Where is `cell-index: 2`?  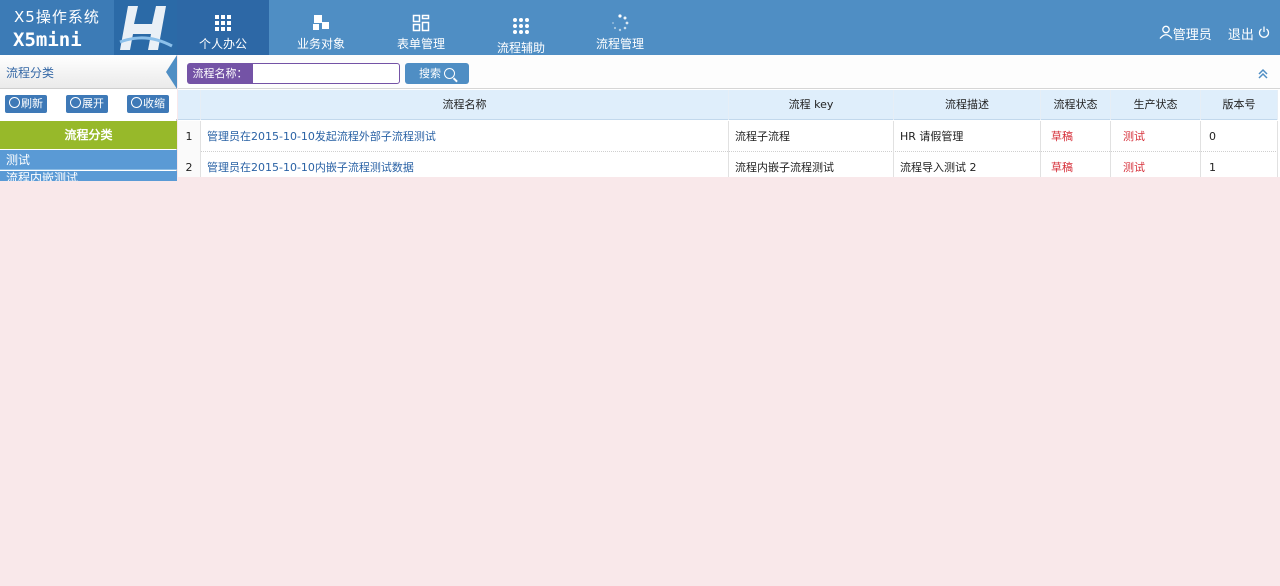
cell-index: 2 is located at coordinates (189, 164).